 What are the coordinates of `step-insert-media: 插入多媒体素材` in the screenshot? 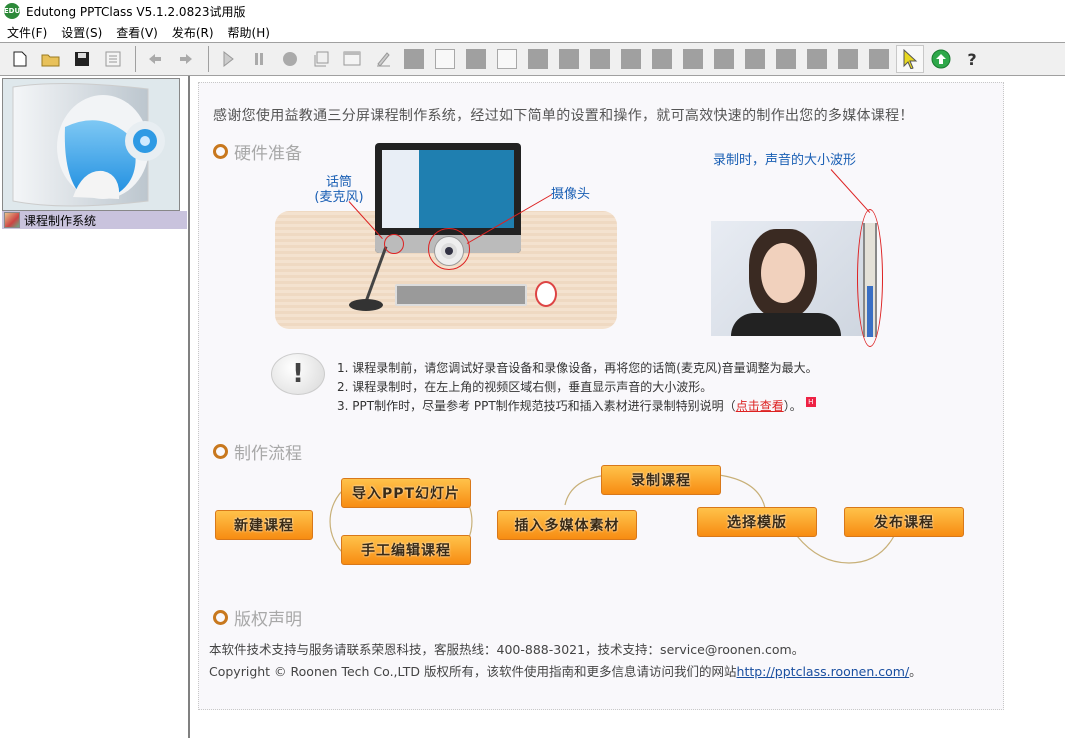 It's located at (567, 525).